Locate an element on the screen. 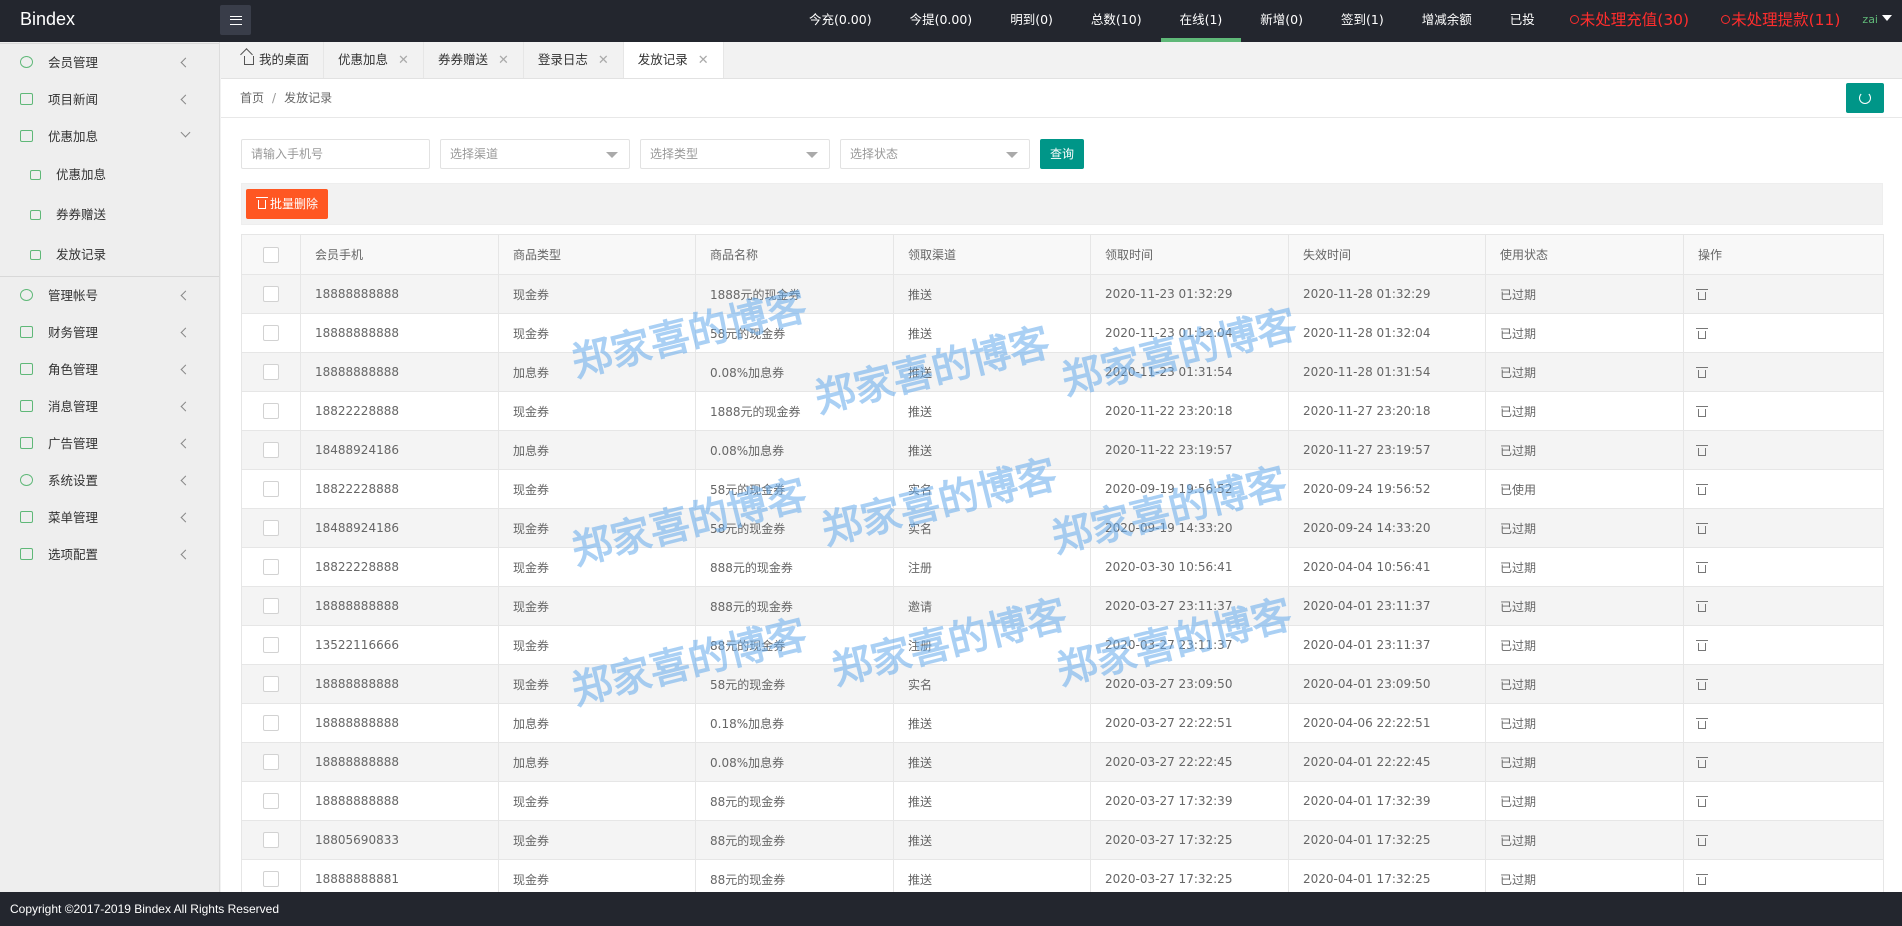  top-nav-item: 总数(10) is located at coordinates (1116, 21).